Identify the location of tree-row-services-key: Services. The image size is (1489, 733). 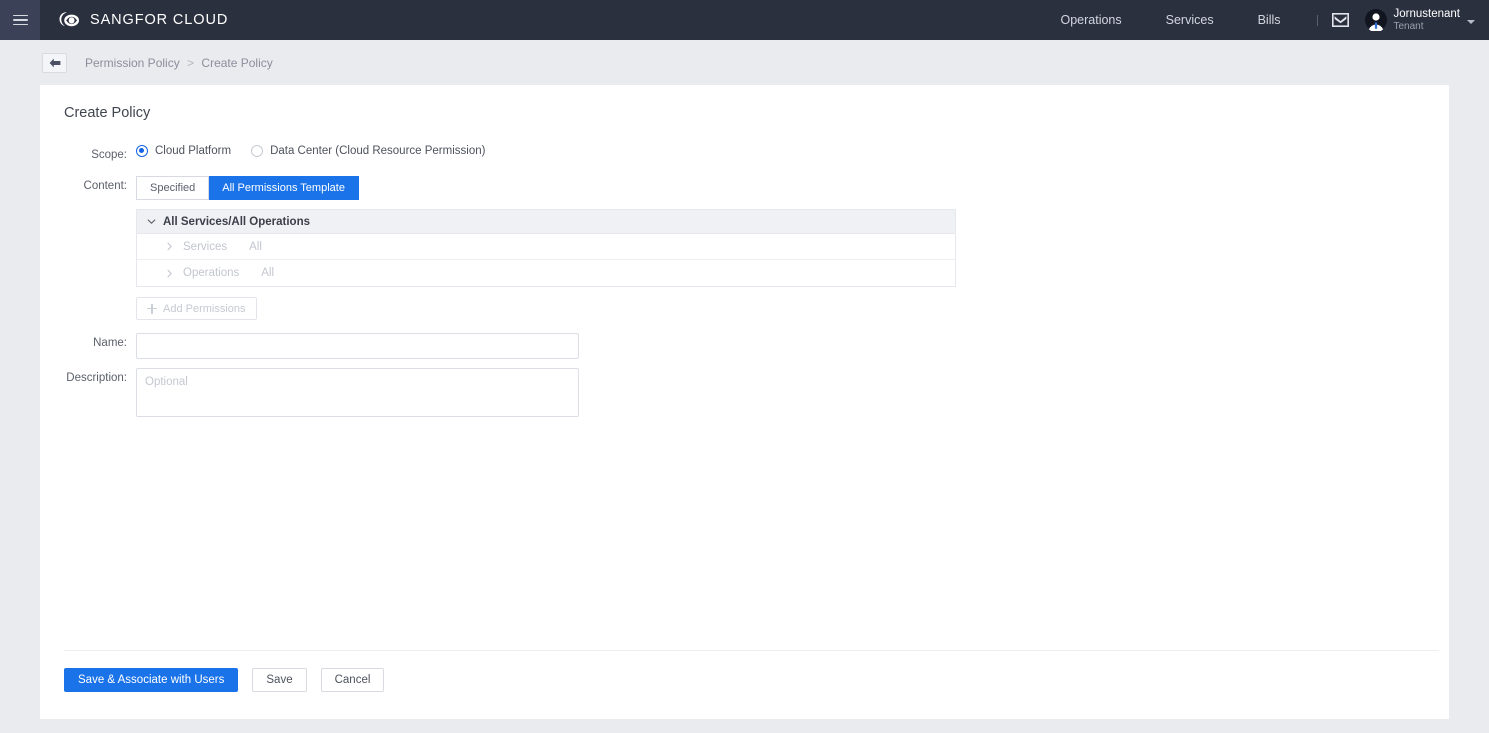
(205, 246).